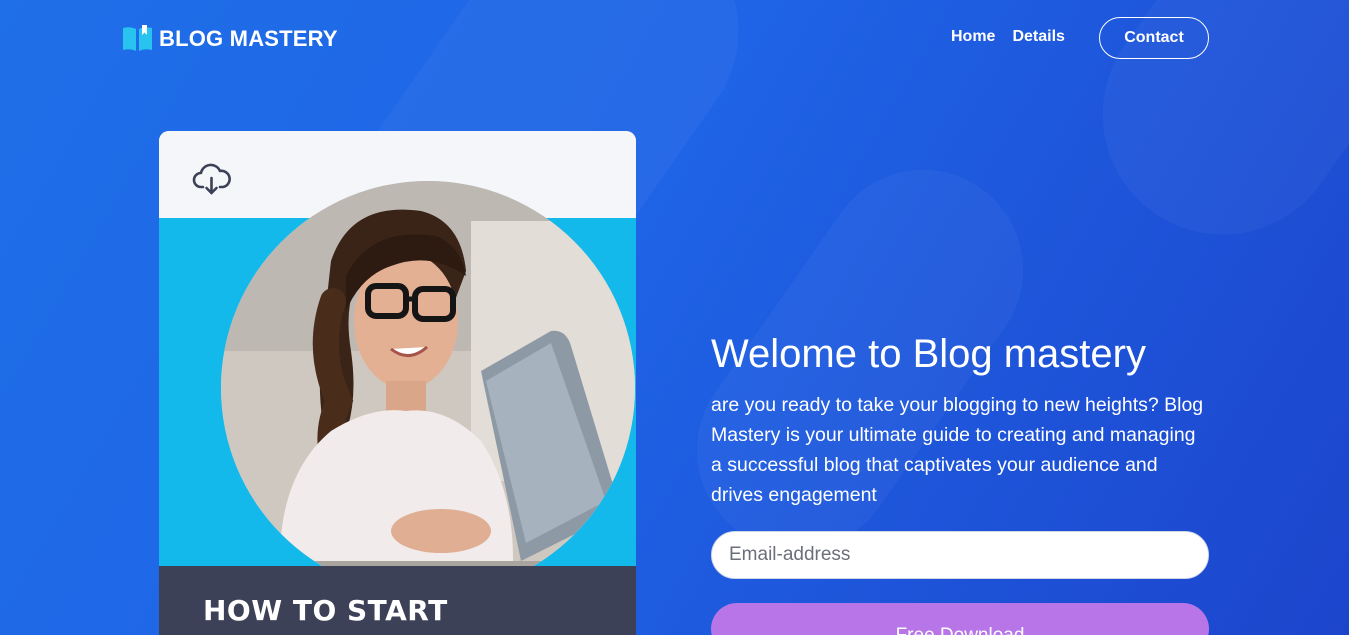 This screenshot has height=635, width=1349. What do you see at coordinates (928, 354) in the screenshot?
I see `hero-title: Welome to Blog mastery` at bounding box center [928, 354].